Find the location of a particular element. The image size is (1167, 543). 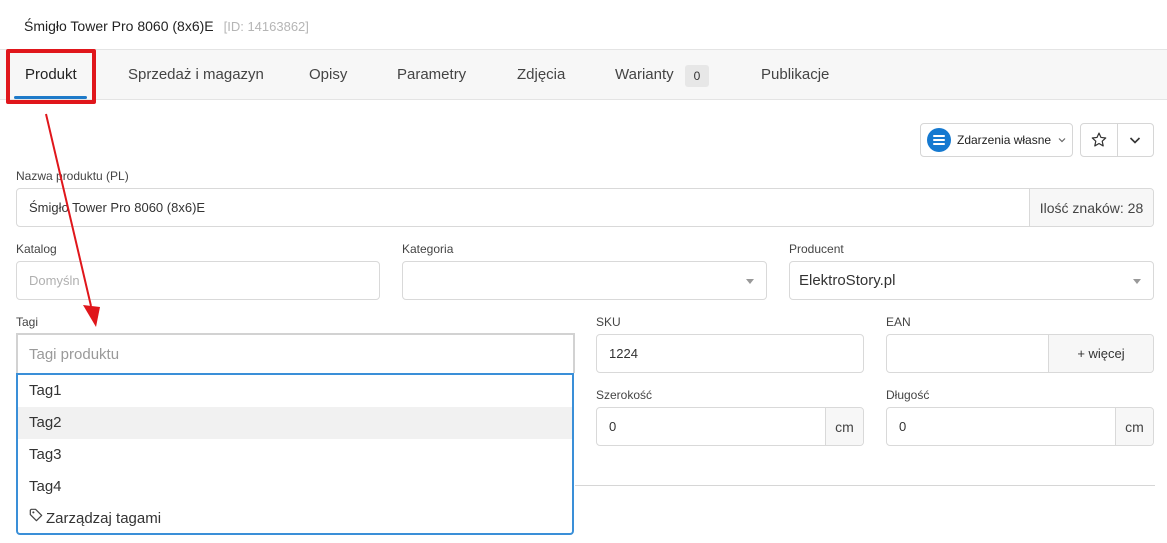

product-title: Śmigło Tower Pro 8060 (8x6)E is located at coordinates (119, 26).